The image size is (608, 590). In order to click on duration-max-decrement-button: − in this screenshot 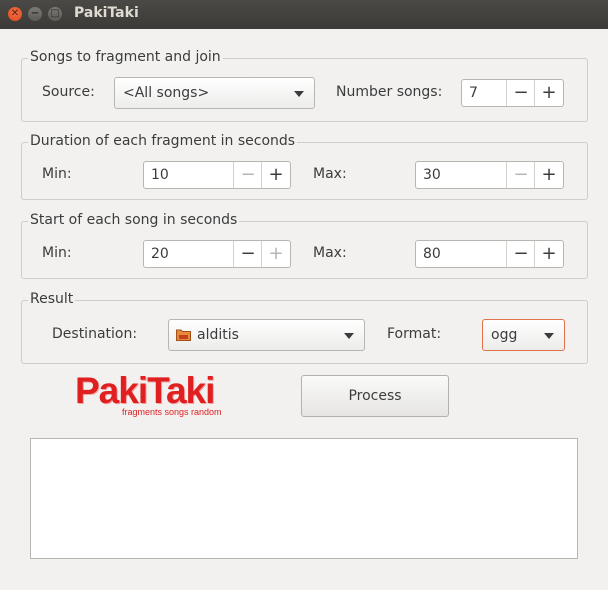, I will do `click(520, 175)`.